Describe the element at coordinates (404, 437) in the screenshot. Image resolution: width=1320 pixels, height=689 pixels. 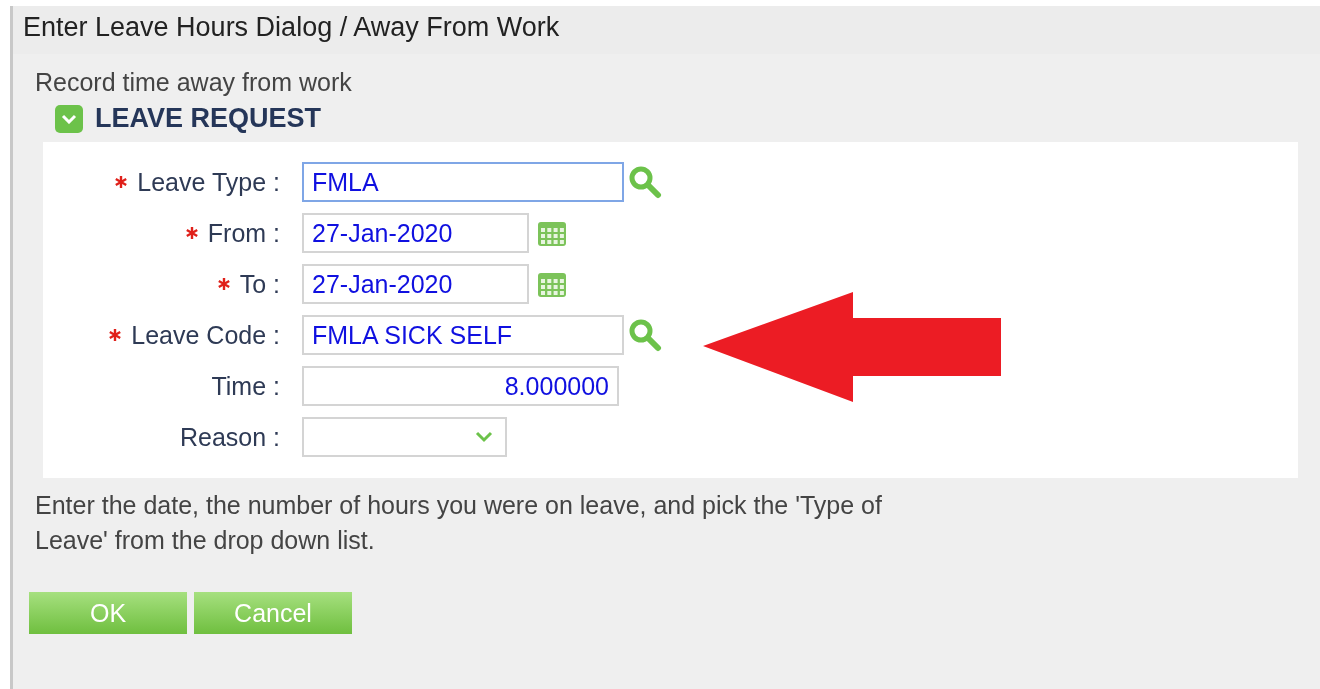
I see `reason-dropdown` at that location.